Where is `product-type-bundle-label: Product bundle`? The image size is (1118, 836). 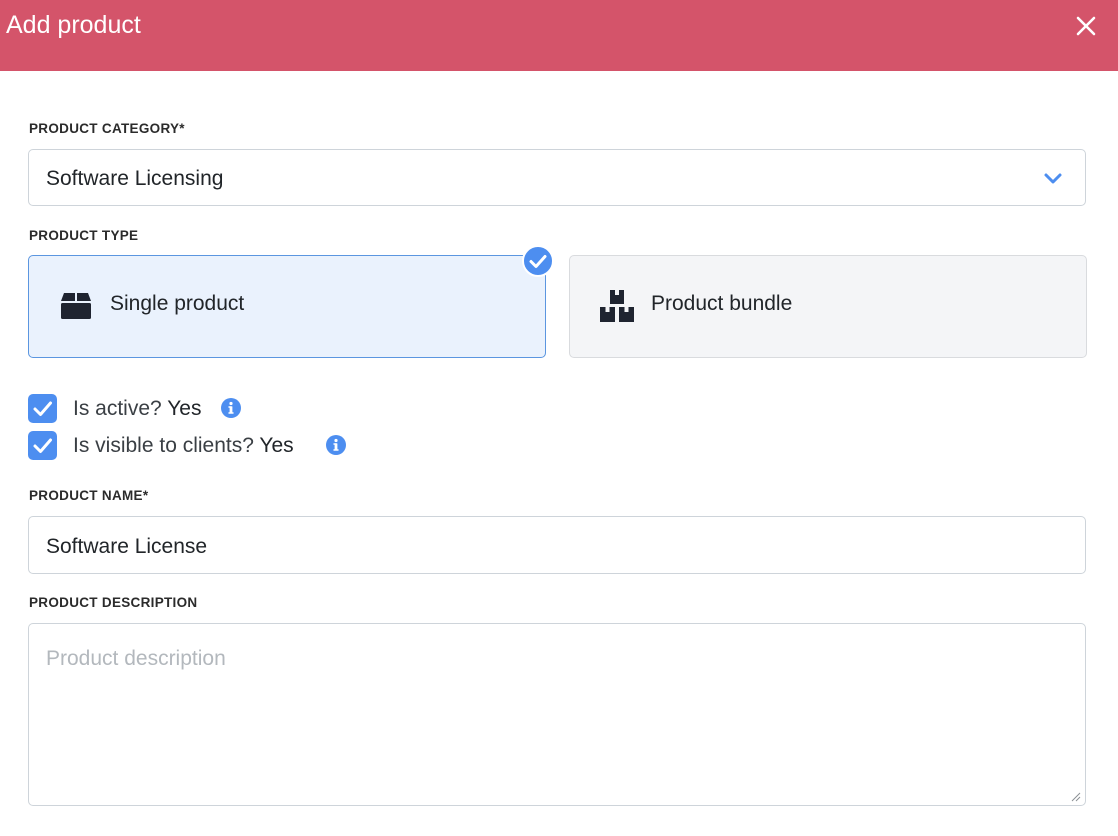 product-type-bundle-label: Product bundle is located at coordinates (722, 303).